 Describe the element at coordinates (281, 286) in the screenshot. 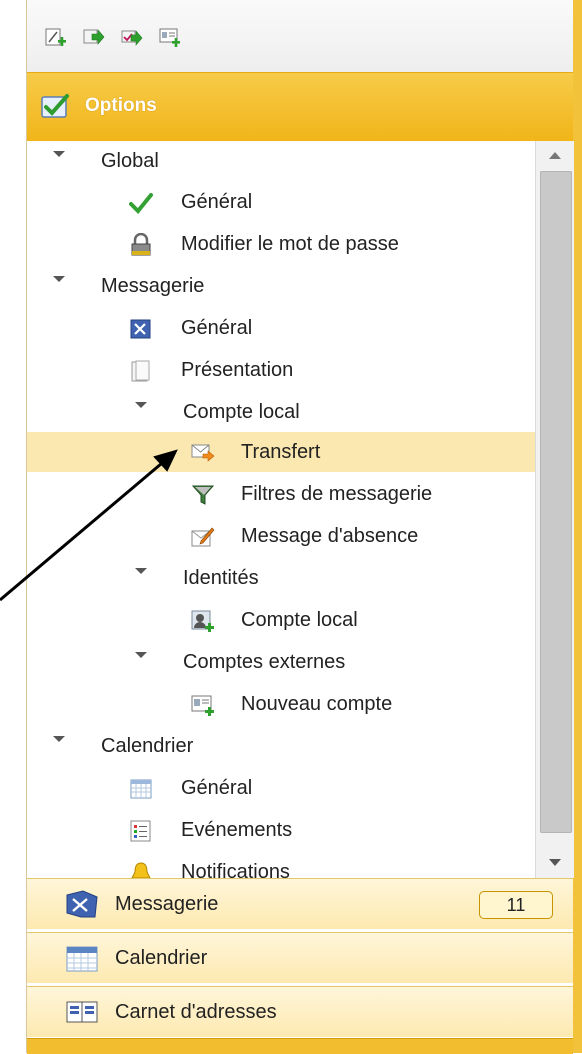

I see `tree-group-messagerie: Messagerie` at that location.